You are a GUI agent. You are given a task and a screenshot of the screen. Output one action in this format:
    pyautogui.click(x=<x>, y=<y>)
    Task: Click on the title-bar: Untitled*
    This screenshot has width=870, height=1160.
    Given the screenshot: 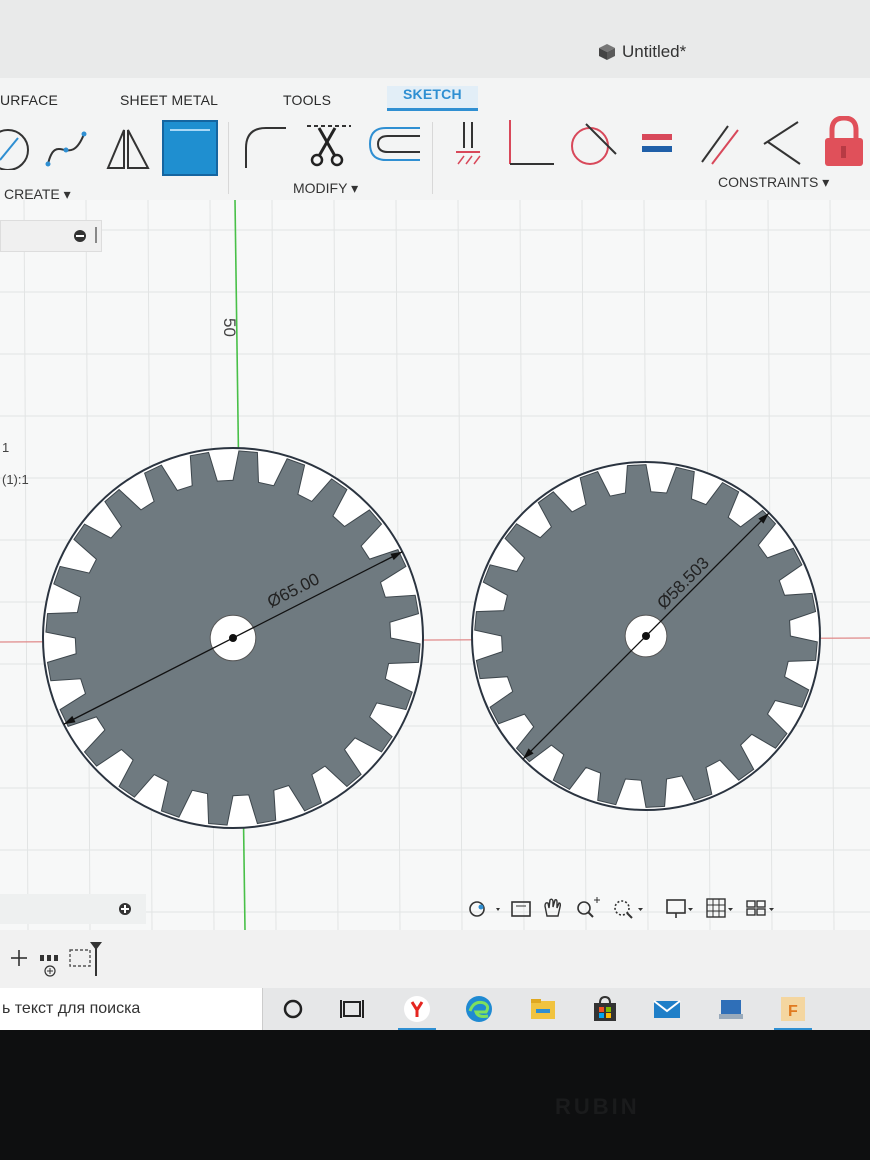 What is the action you would take?
    pyautogui.click(x=435, y=39)
    